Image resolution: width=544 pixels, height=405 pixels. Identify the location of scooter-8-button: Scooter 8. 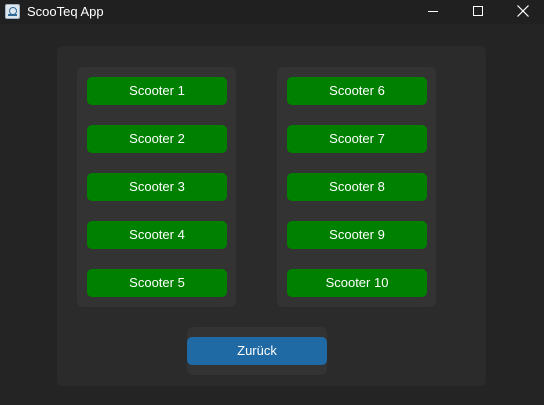
(357, 187).